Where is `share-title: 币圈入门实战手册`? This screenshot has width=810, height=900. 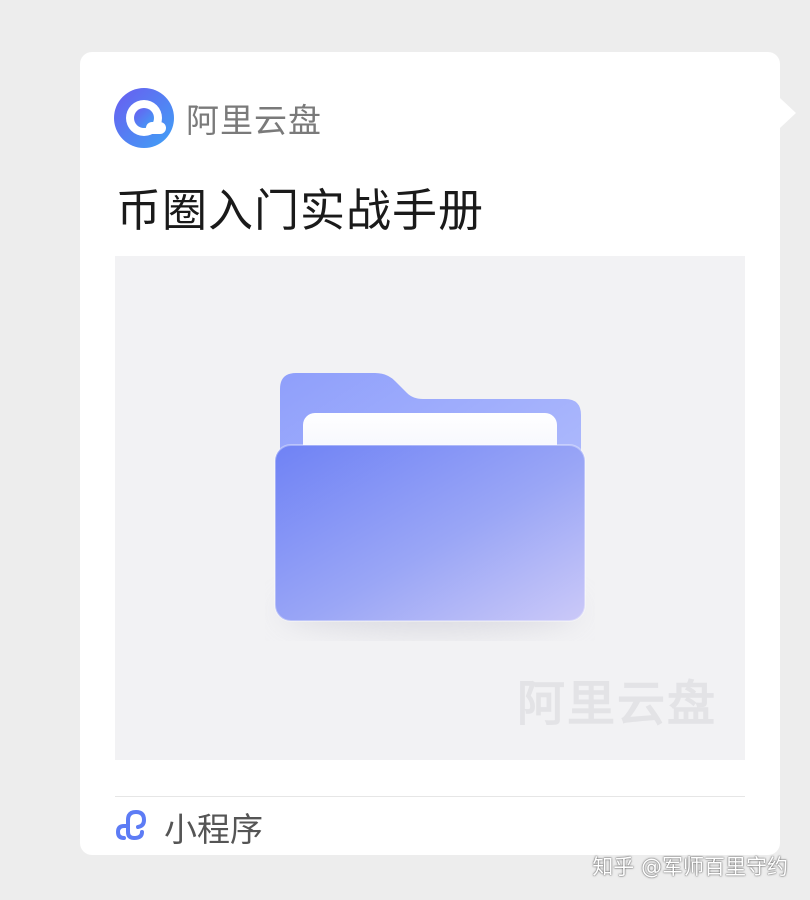 share-title: 币圈入门实战手册 is located at coordinates (300, 210).